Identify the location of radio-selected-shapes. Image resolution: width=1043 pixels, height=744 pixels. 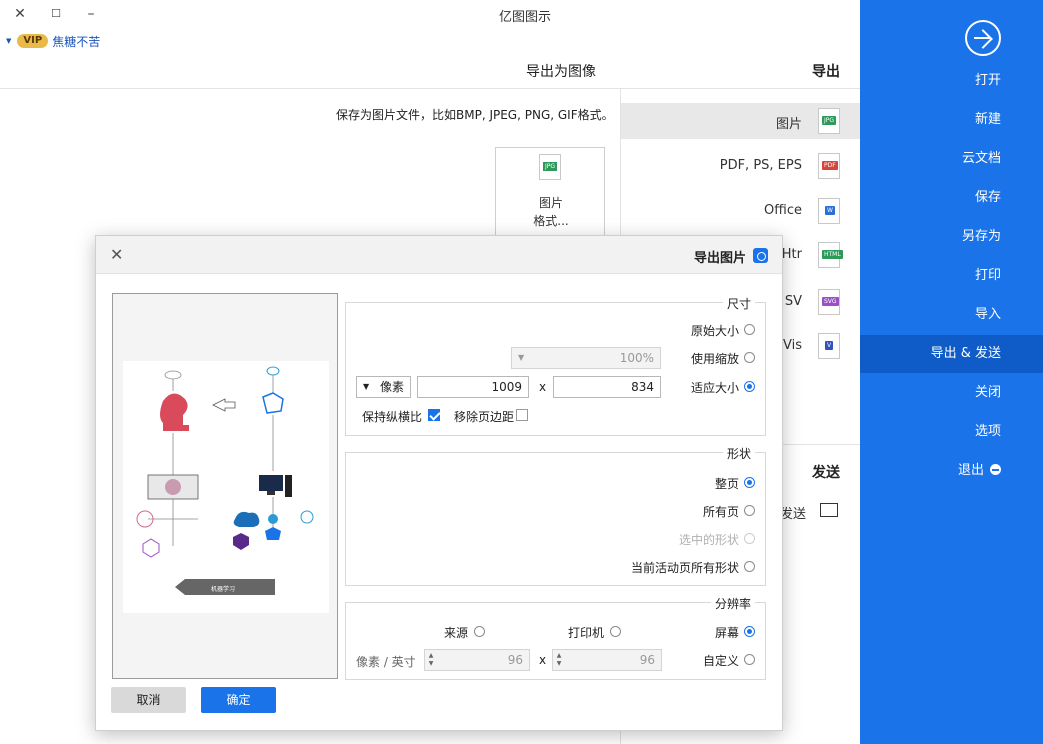
(749, 538).